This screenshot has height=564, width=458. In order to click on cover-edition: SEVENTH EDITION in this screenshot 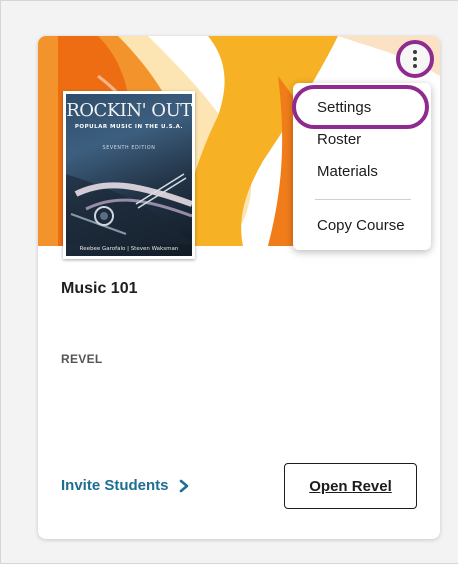, I will do `click(129, 148)`.